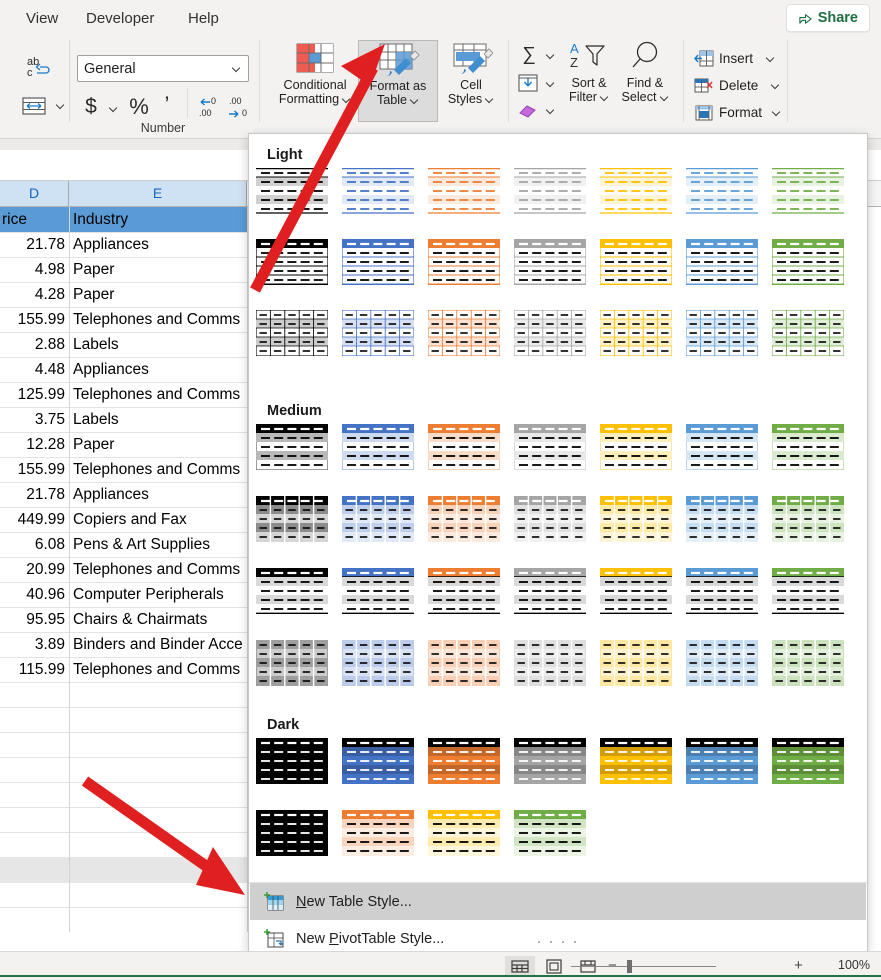 The height and width of the screenshot is (980, 881). Describe the element at coordinates (32, 220) in the screenshot. I see `cell-d-header: rice` at that location.